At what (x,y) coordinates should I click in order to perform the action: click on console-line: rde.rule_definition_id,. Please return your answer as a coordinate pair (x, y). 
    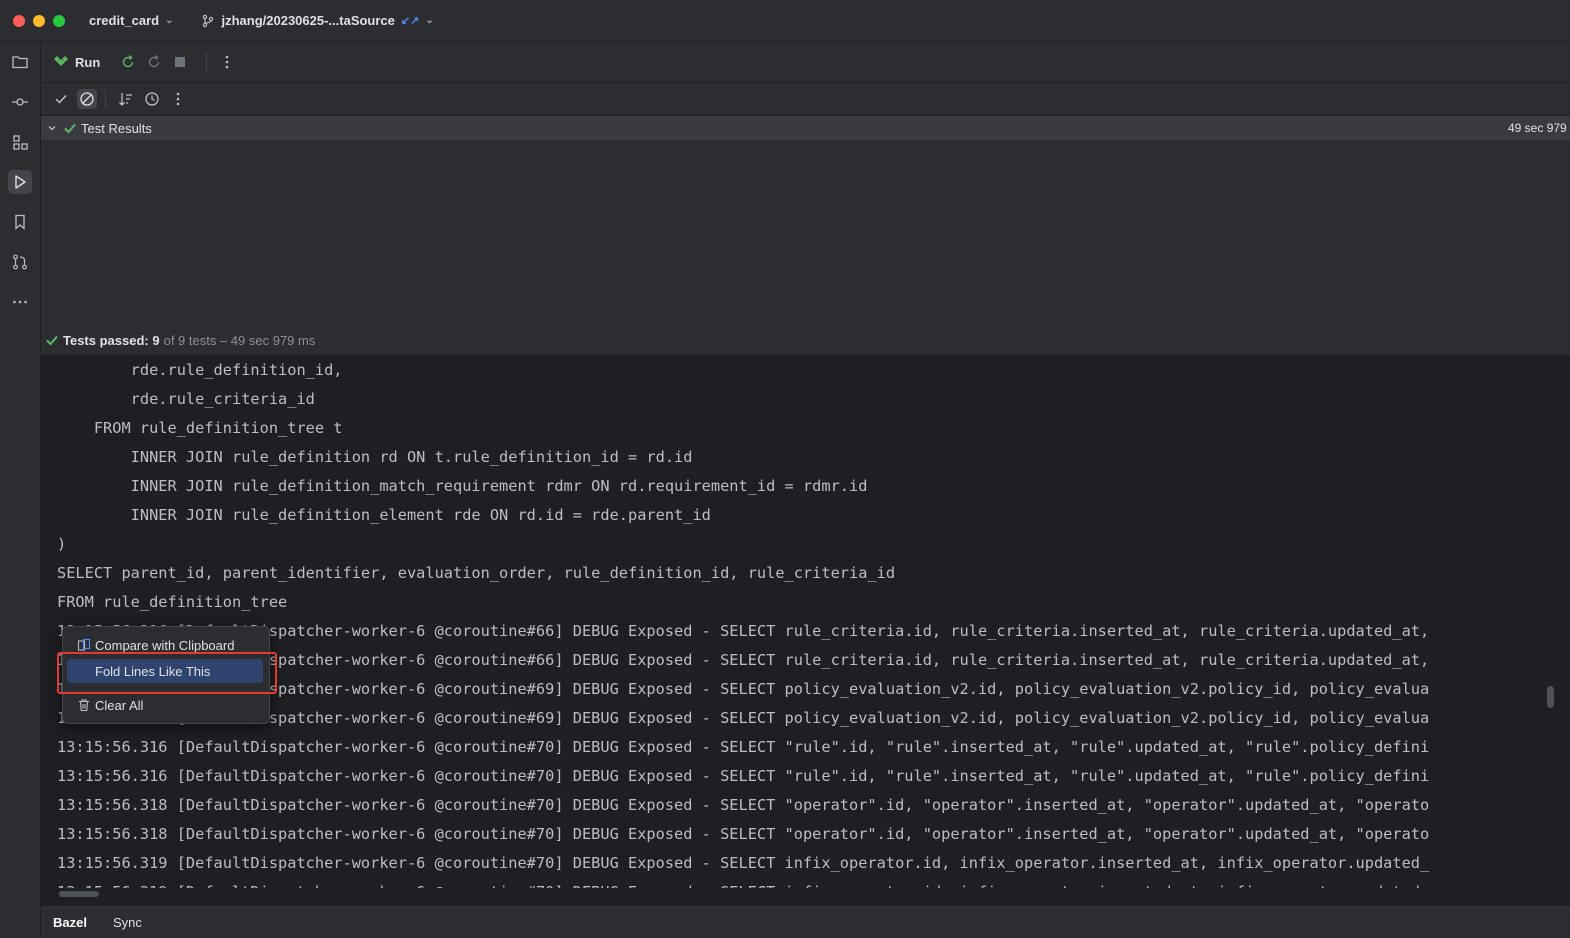
    Looking at the image, I should click on (200, 370).